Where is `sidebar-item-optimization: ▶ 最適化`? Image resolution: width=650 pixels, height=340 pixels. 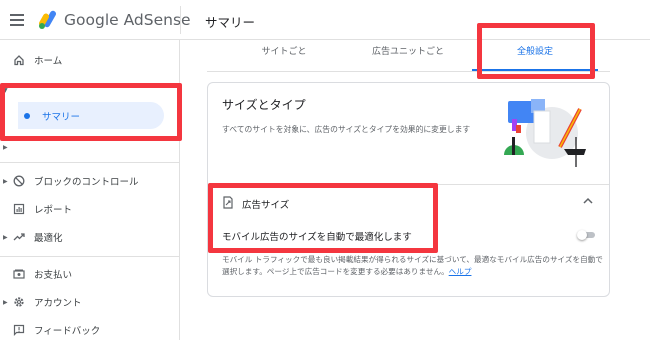 sidebar-item-optimization: ▶ 最適化 is located at coordinates (90, 237).